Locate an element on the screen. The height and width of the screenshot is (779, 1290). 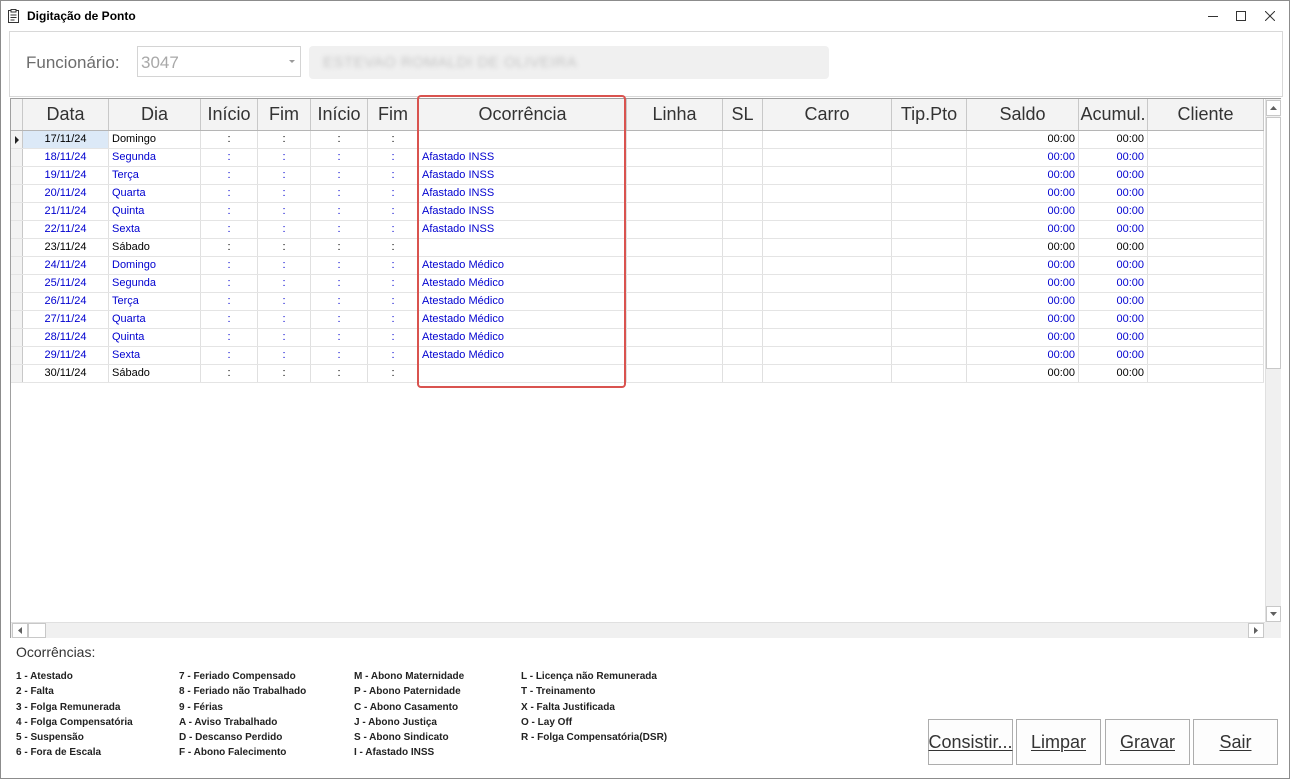
cell-data: 17/11/24 is located at coordinates (66, 139).